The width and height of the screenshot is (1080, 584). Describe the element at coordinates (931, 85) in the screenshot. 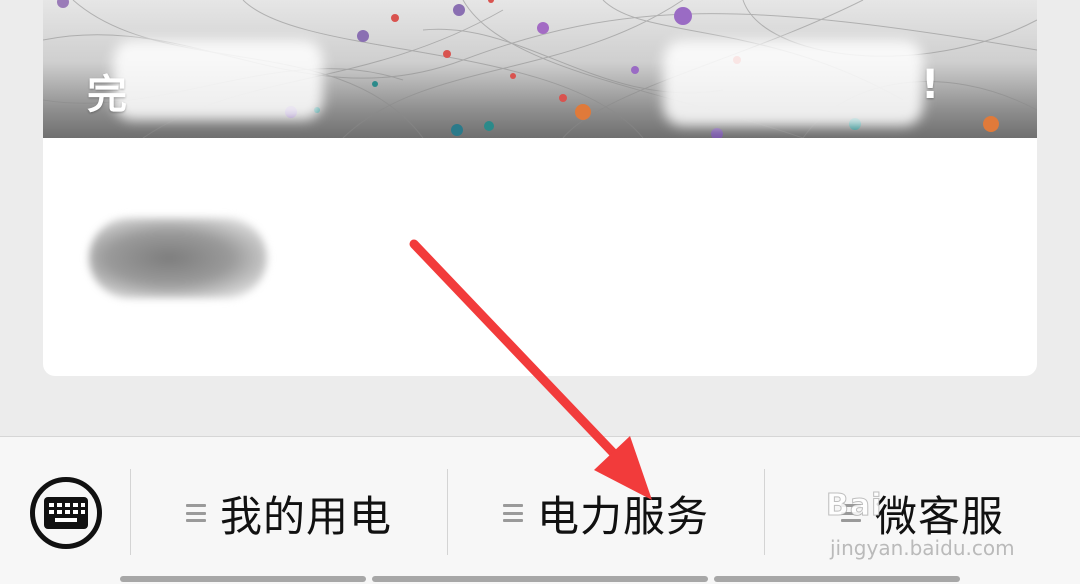

I see `banner-title-tail: !` at that location.